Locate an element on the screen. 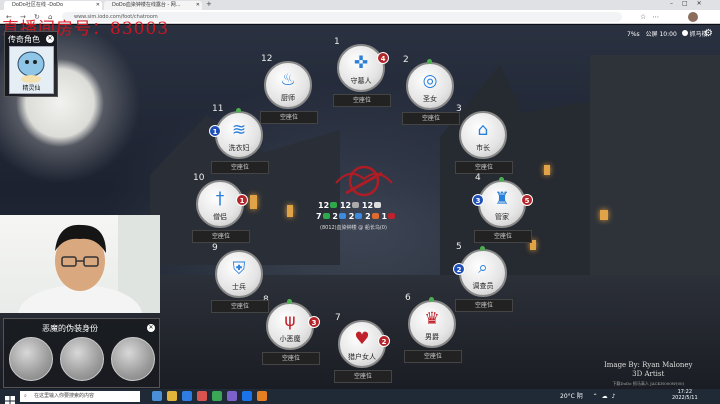 The width and height of the screenshot is (720, 404). explorer-icon is located at coordinates (172, 396).